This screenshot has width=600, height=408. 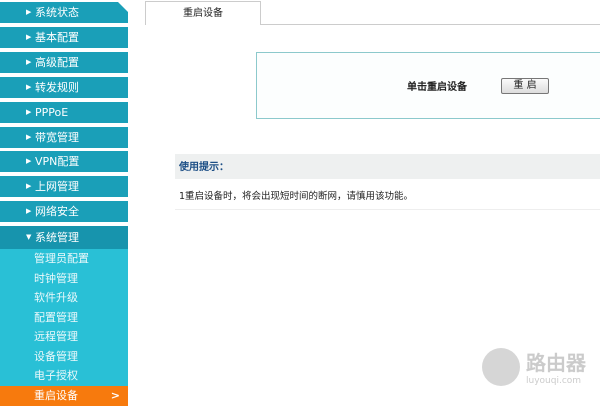 I want to click on reboot-panel: 单击重启设备 重 启, so click(x=428, y=85).